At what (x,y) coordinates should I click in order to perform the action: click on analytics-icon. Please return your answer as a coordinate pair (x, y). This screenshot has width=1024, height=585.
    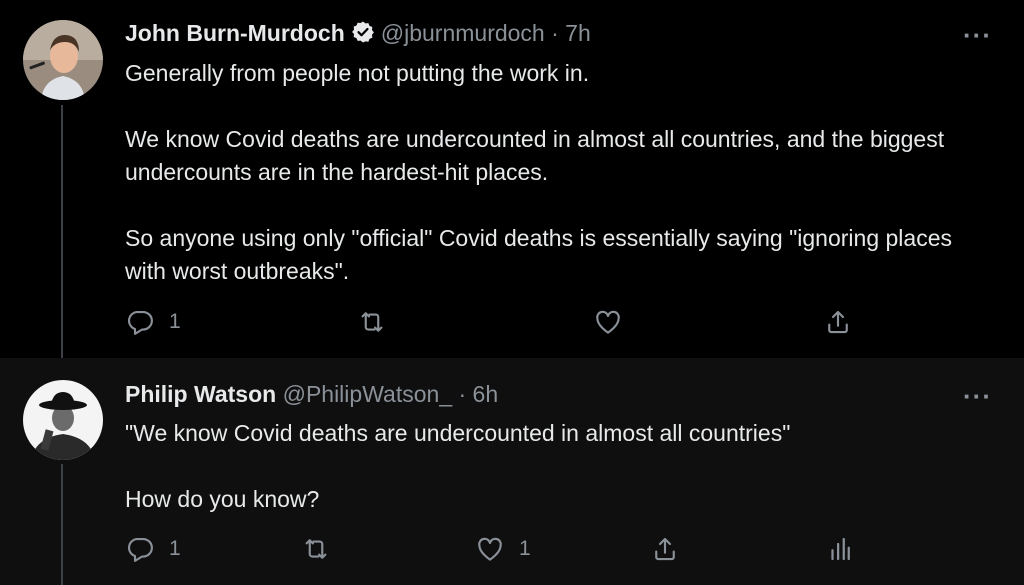
    Looking at the image, I should click on (840, 549).